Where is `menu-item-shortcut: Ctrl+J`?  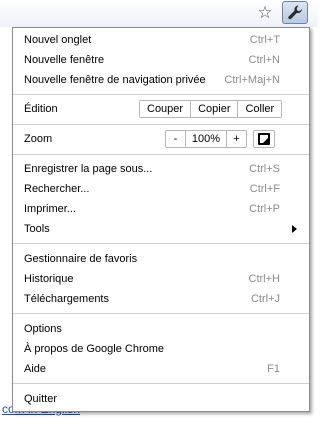 menu-item-shortcut: Ctrl+J is located at coordinates (265, 299).